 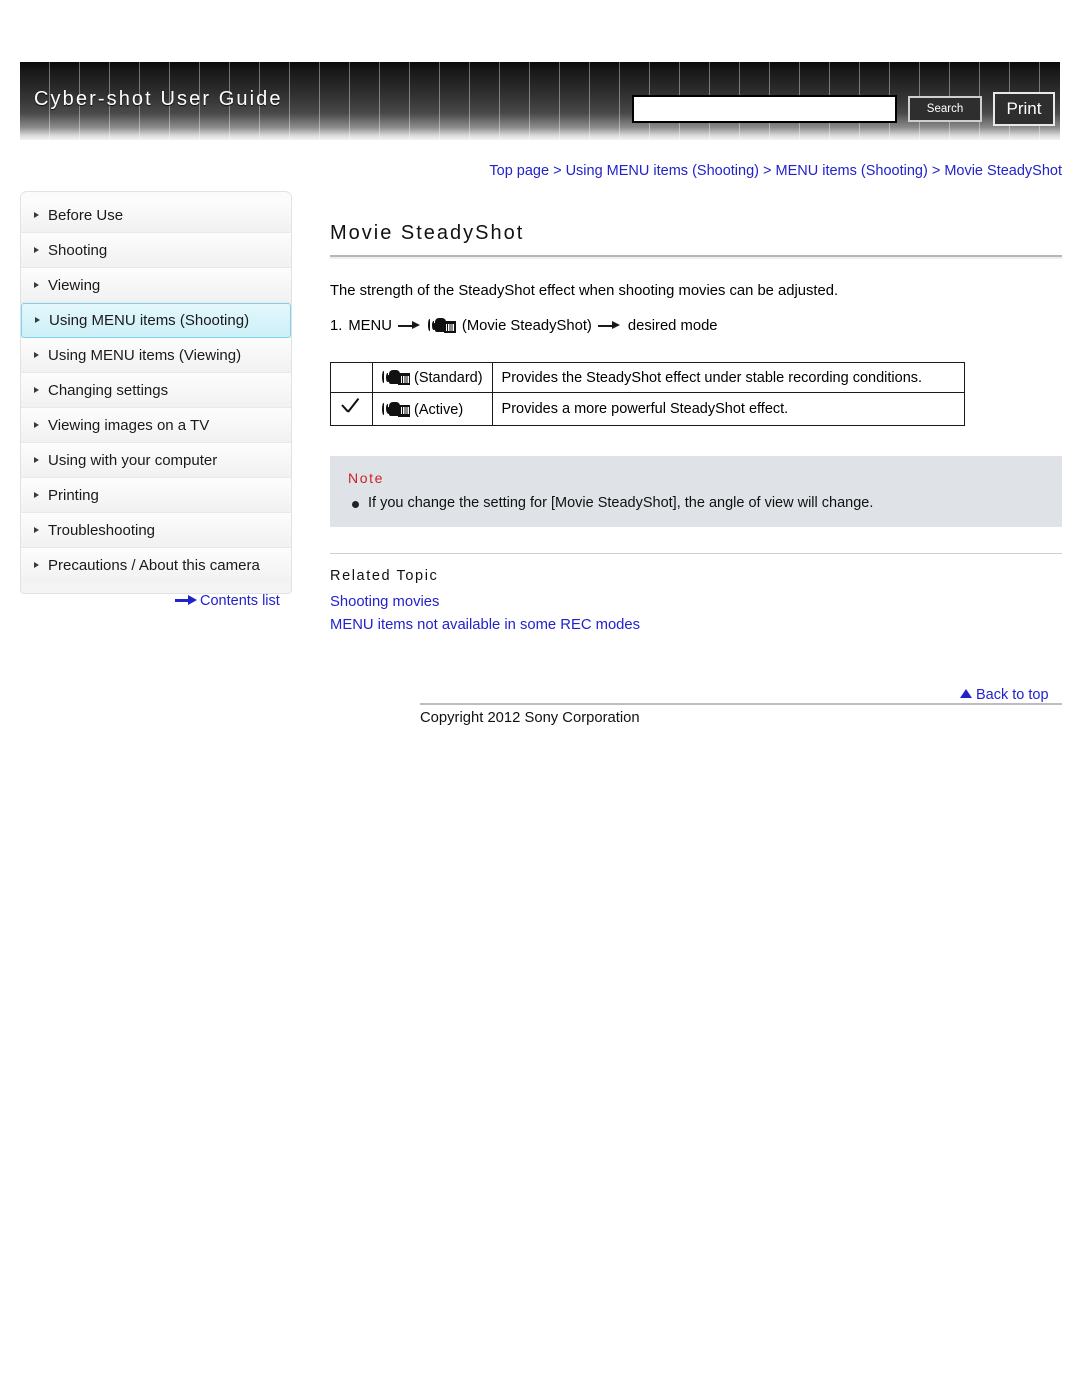 I want to click on related-divider, so click(x=696, y=553).